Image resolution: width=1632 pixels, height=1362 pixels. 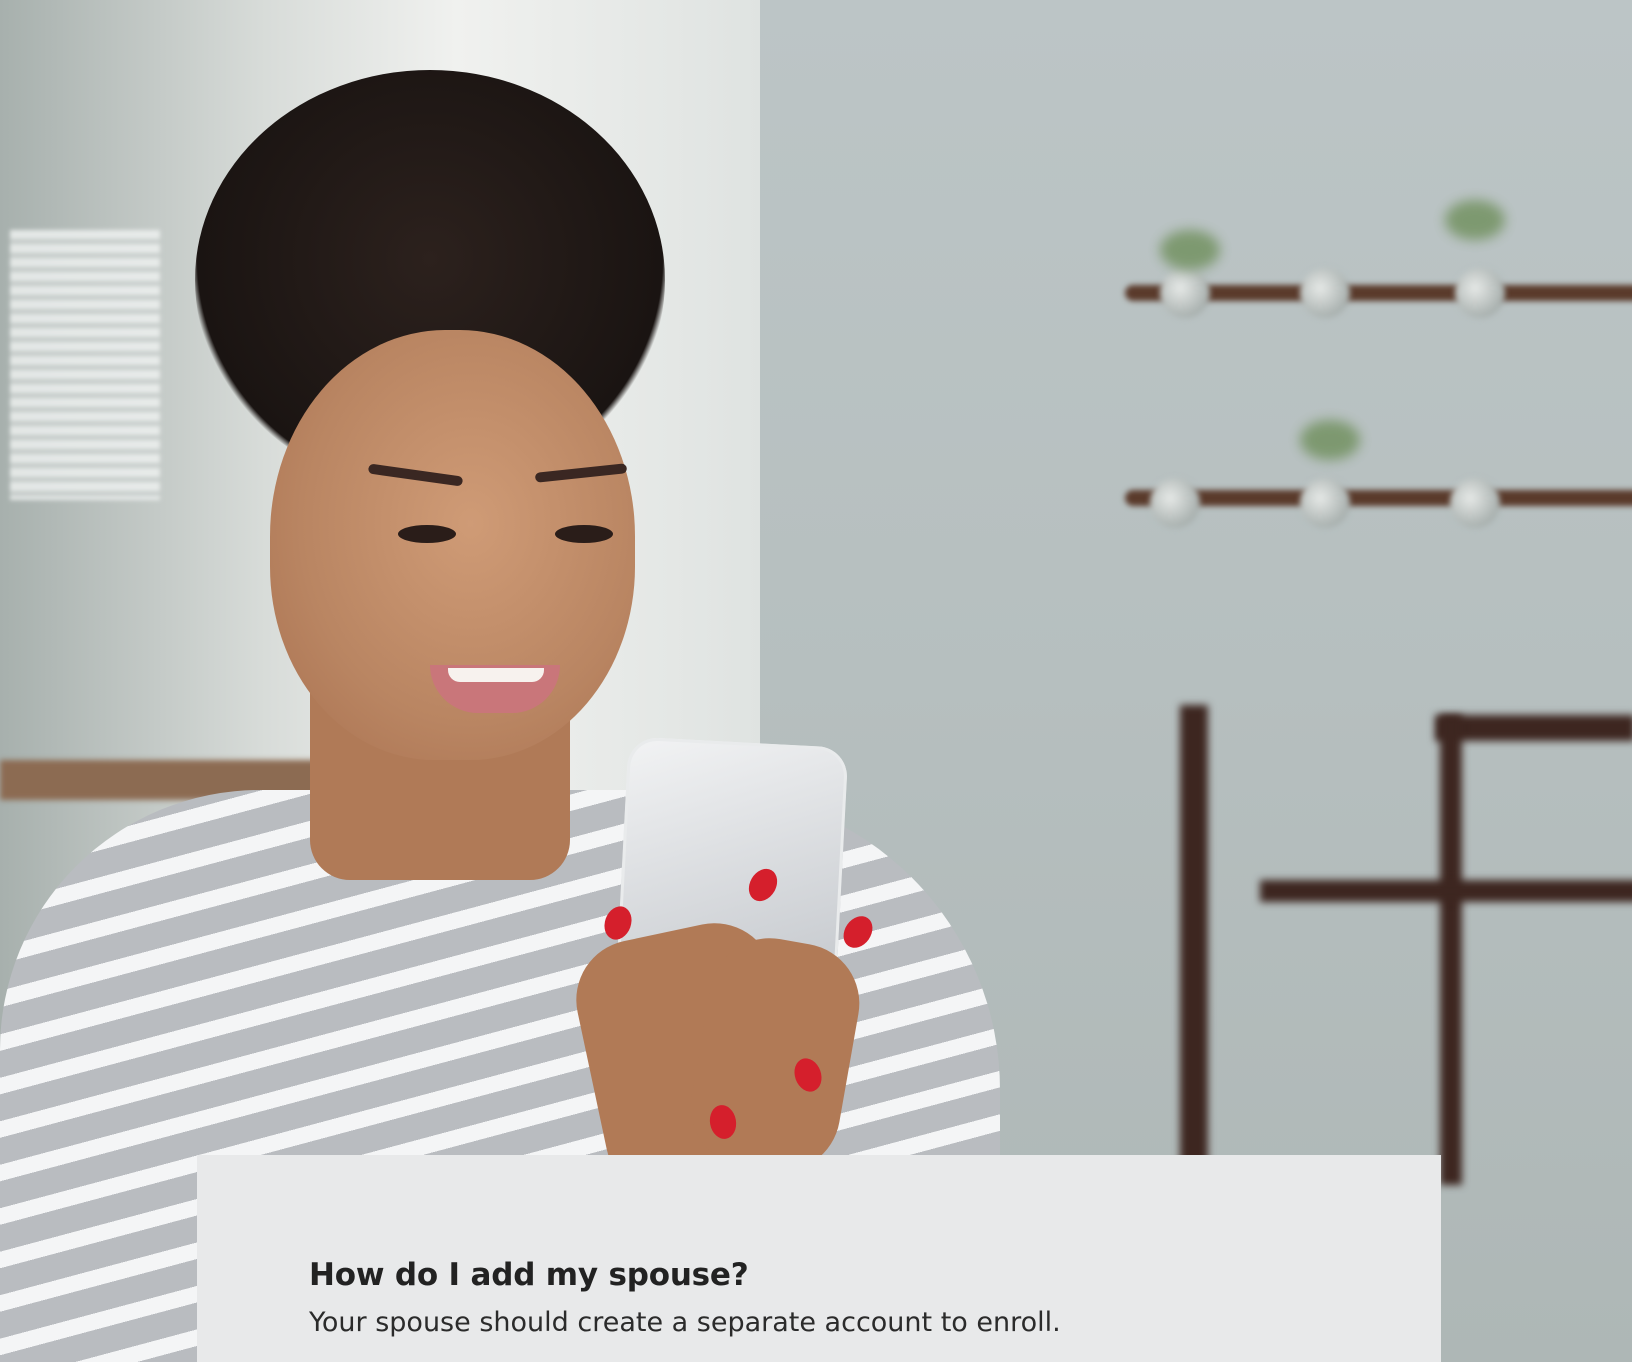 I want to click on chair-post, so click(x=1451, y=950).